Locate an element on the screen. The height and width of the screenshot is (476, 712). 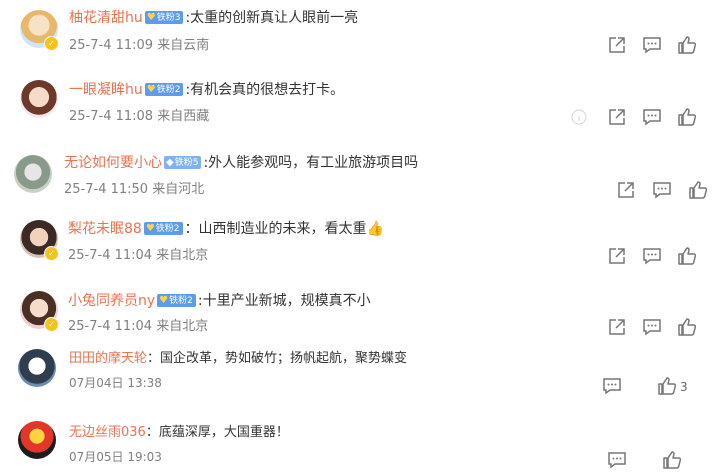
fan-badge: ◆铁粉5 is located at coordinates (183, 162).